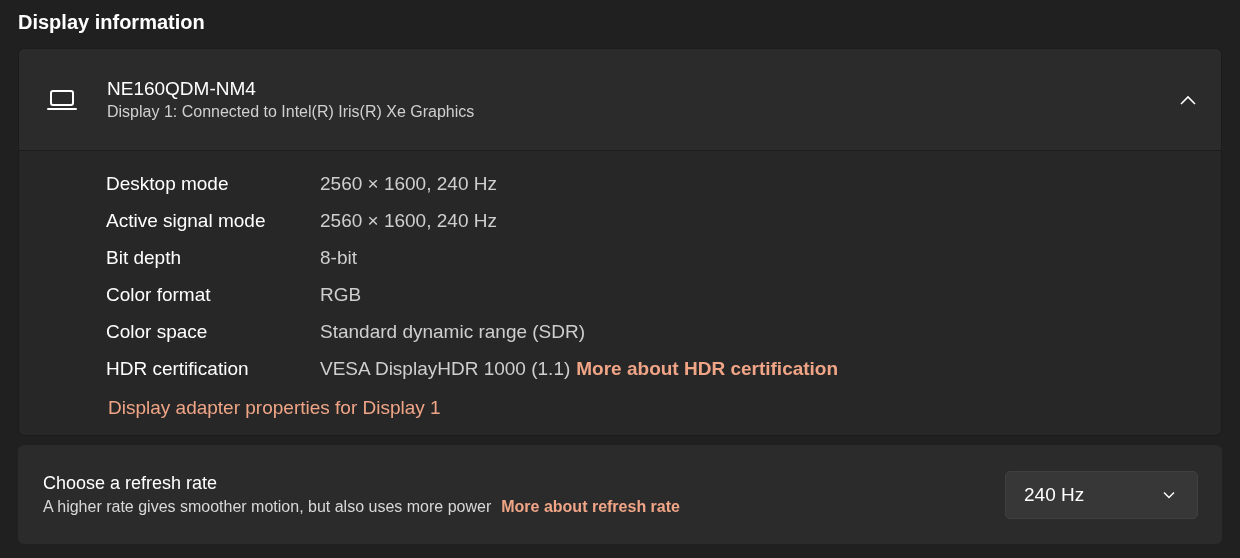 The image size is (1240, 558). What do you see at coordinates (144, 257) in the screenshot?
I see `detail-label: Bit depth` at bounding box center [144, 257].